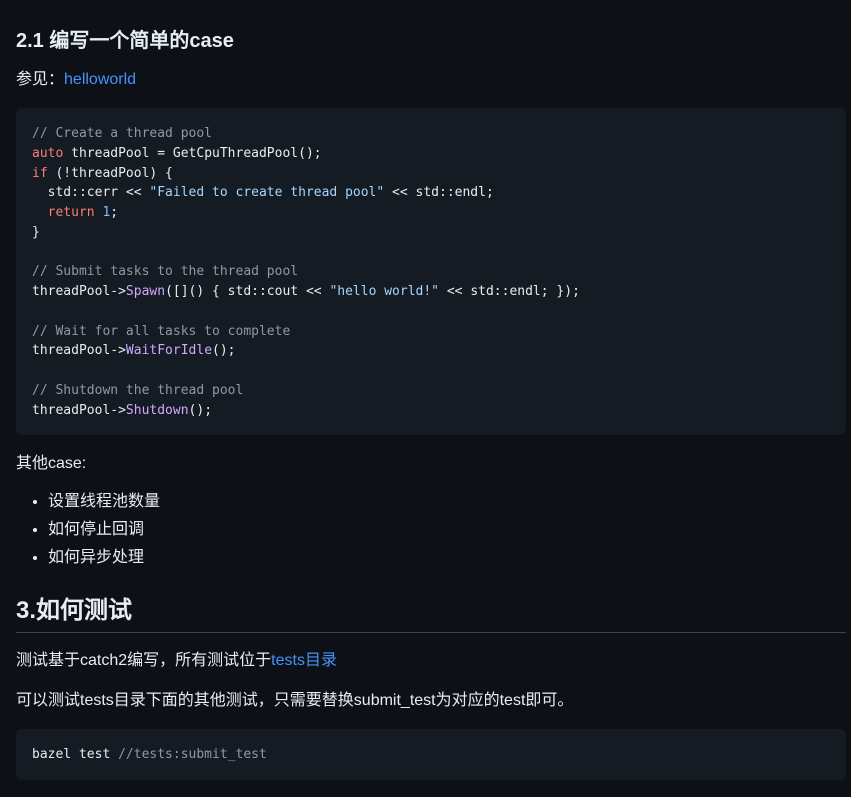 The width and height of the screenshot is (851, 797). What do you see at coordinates (51, 463) in the screenshot?
I see `other-cases-label: 其他case:` at bounding box center [51, 463].